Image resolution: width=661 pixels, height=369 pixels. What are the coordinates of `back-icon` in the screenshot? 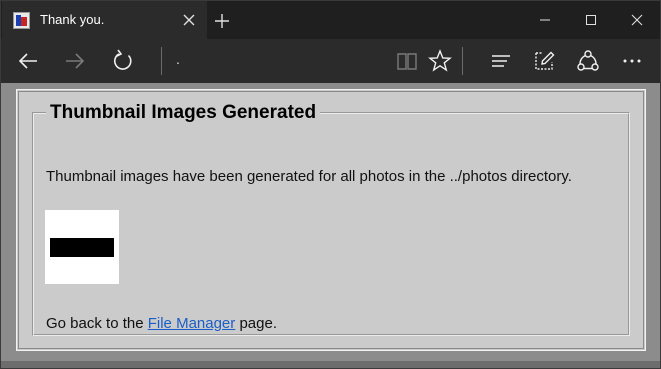 It's located at (28, 61).